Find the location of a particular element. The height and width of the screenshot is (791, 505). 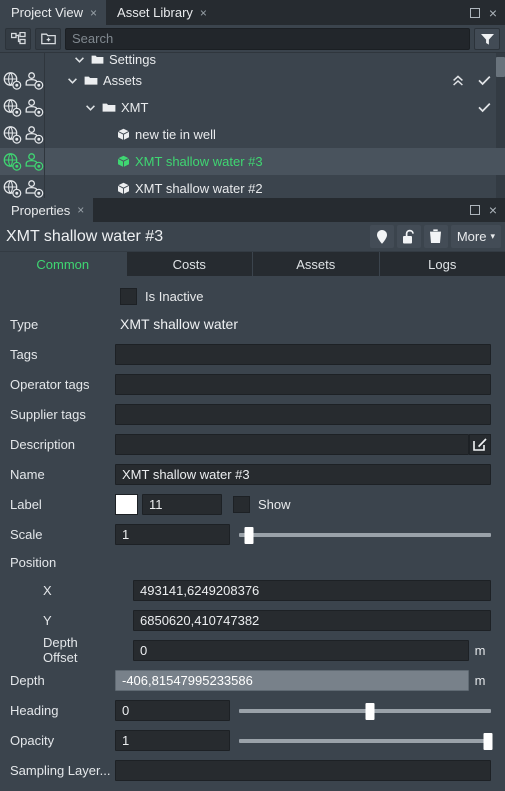

depth-offset-row: Depth Offset m is located at coordinates (252, 650).